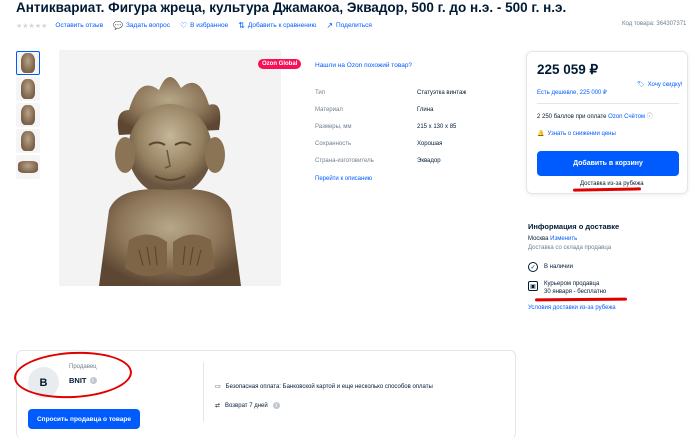 This screenshot has height=439, width=700. What do you see at coordinates (429, 161) in the screenshot?
I see `spec-value: Эквадор` at bounding box center [429, 161].